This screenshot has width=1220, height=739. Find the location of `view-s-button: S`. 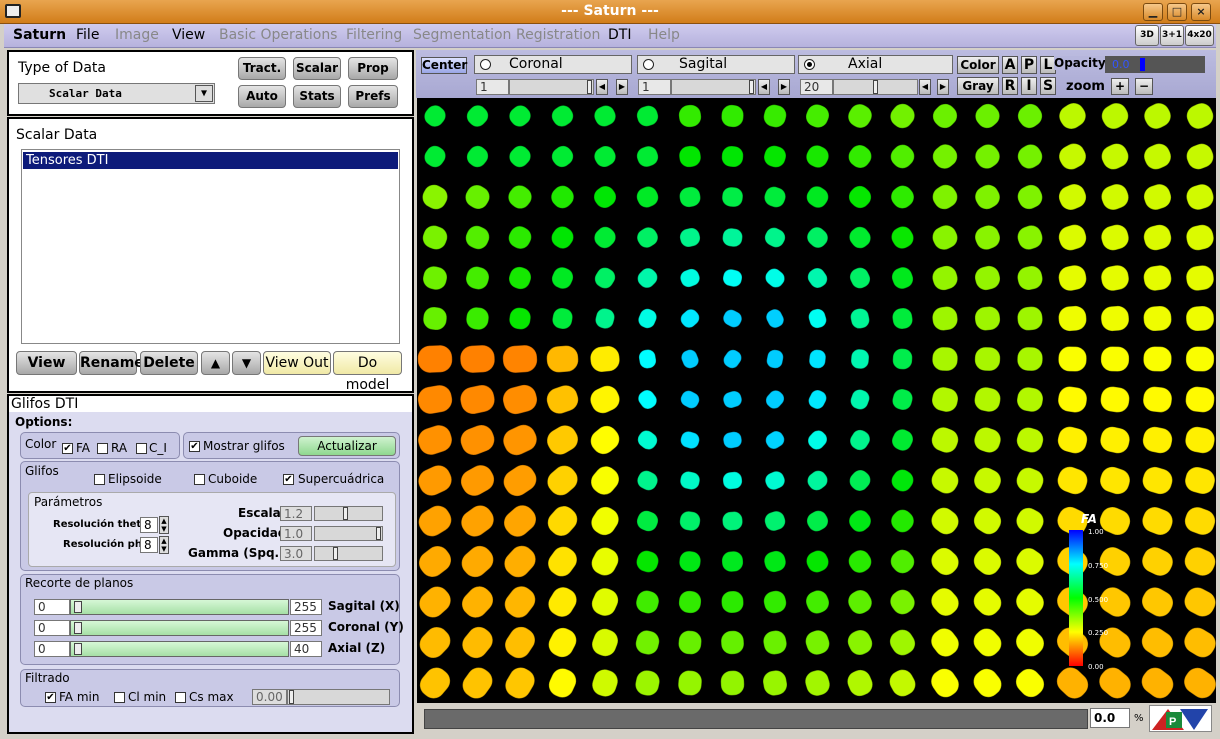

view-s-button: S is located at coordinates (1048, 86).